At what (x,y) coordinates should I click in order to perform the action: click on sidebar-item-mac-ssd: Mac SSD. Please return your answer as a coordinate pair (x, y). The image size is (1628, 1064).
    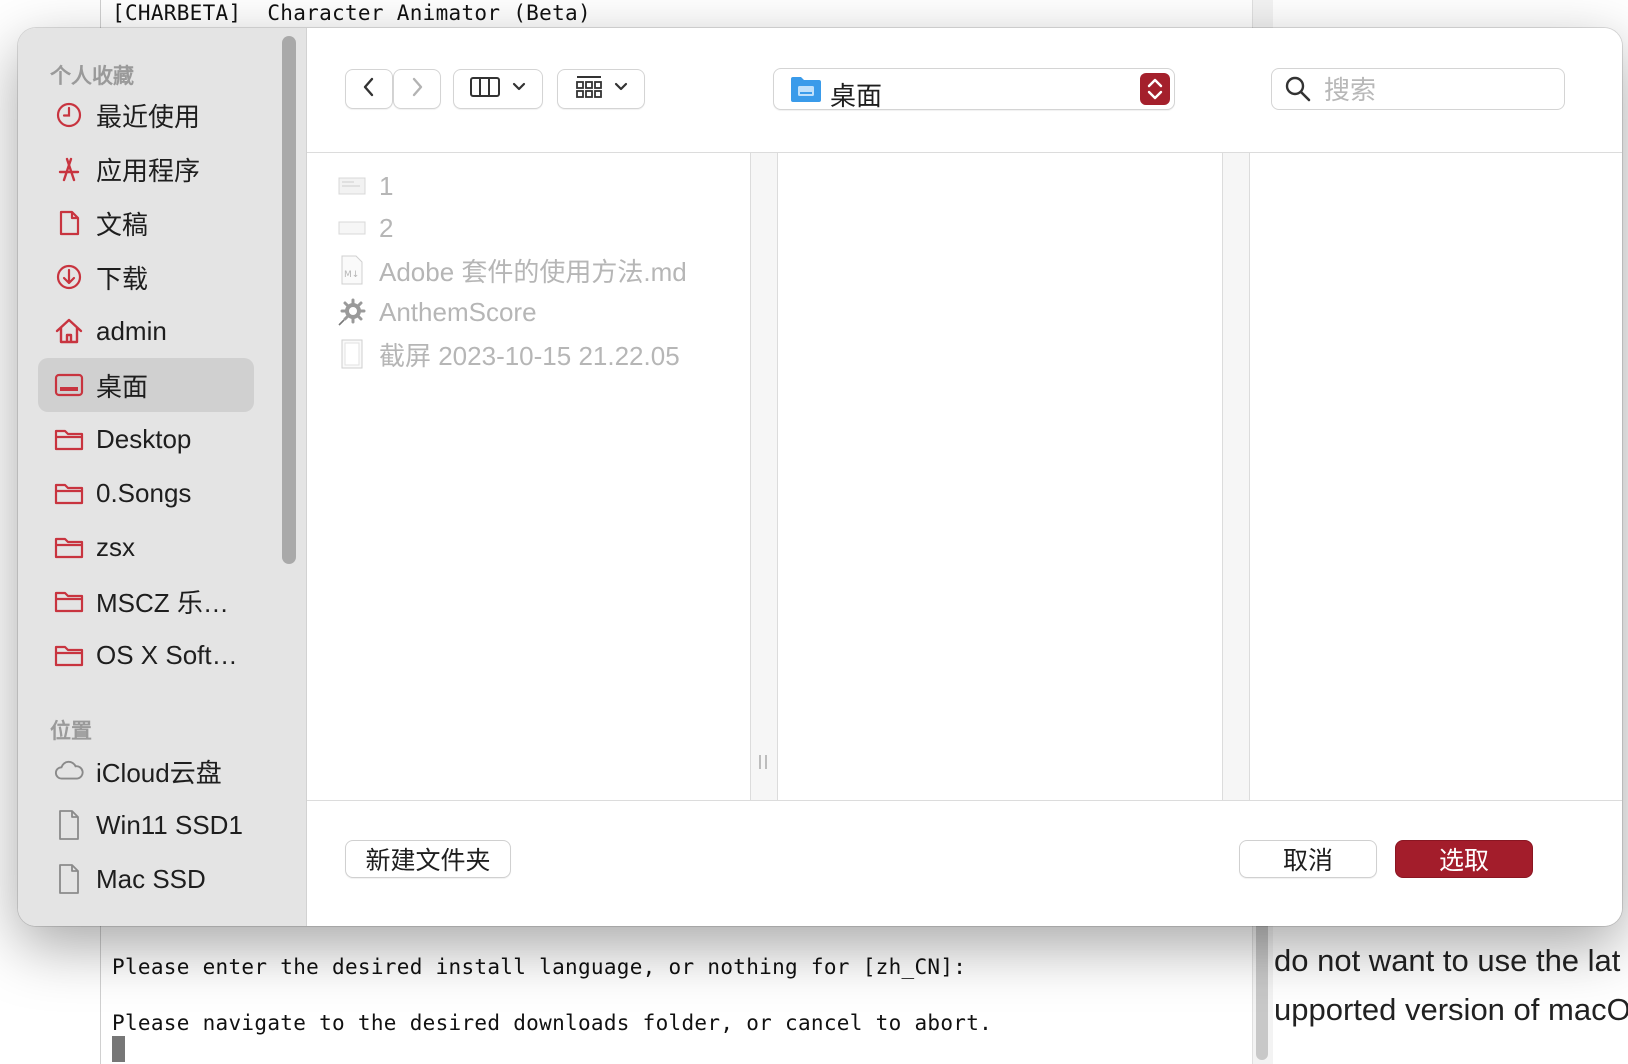
    Looking at the image, I should click on (146, 879).